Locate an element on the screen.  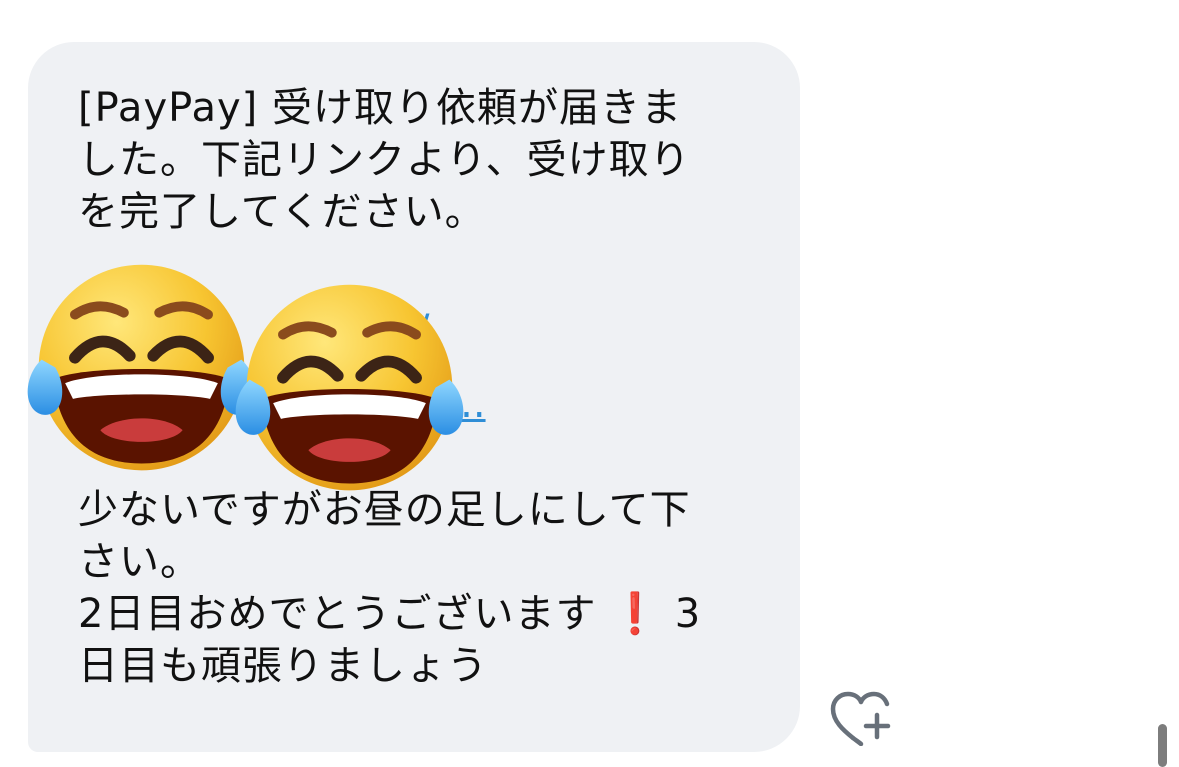
message-line-6-prefix: 2日目おめでとうございます is located at coordinates (337, 614).